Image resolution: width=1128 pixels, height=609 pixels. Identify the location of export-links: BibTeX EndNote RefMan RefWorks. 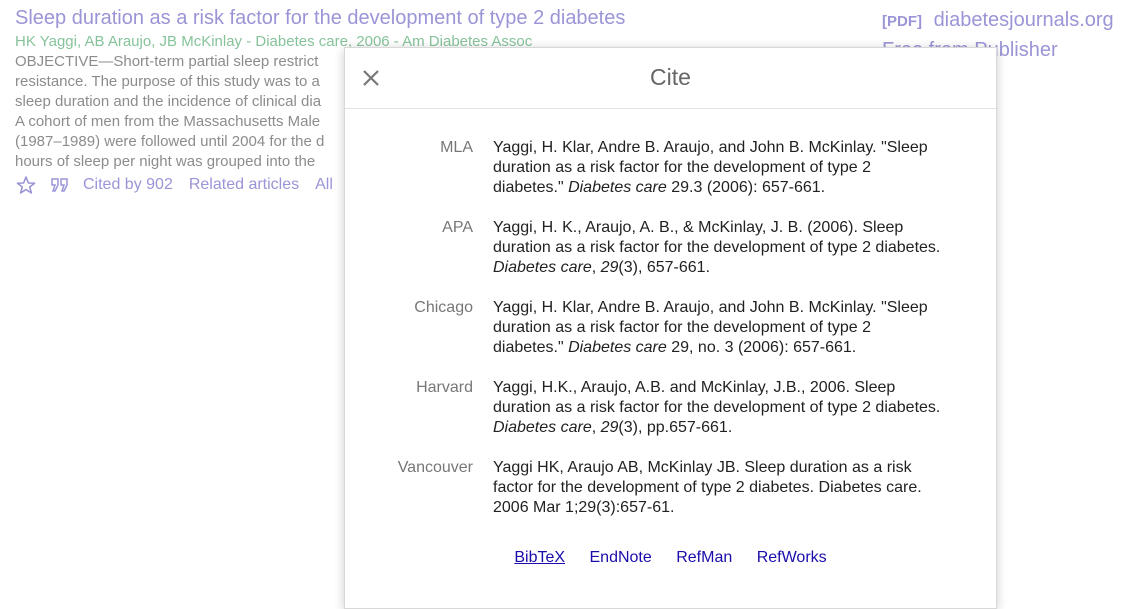
(670, 558).